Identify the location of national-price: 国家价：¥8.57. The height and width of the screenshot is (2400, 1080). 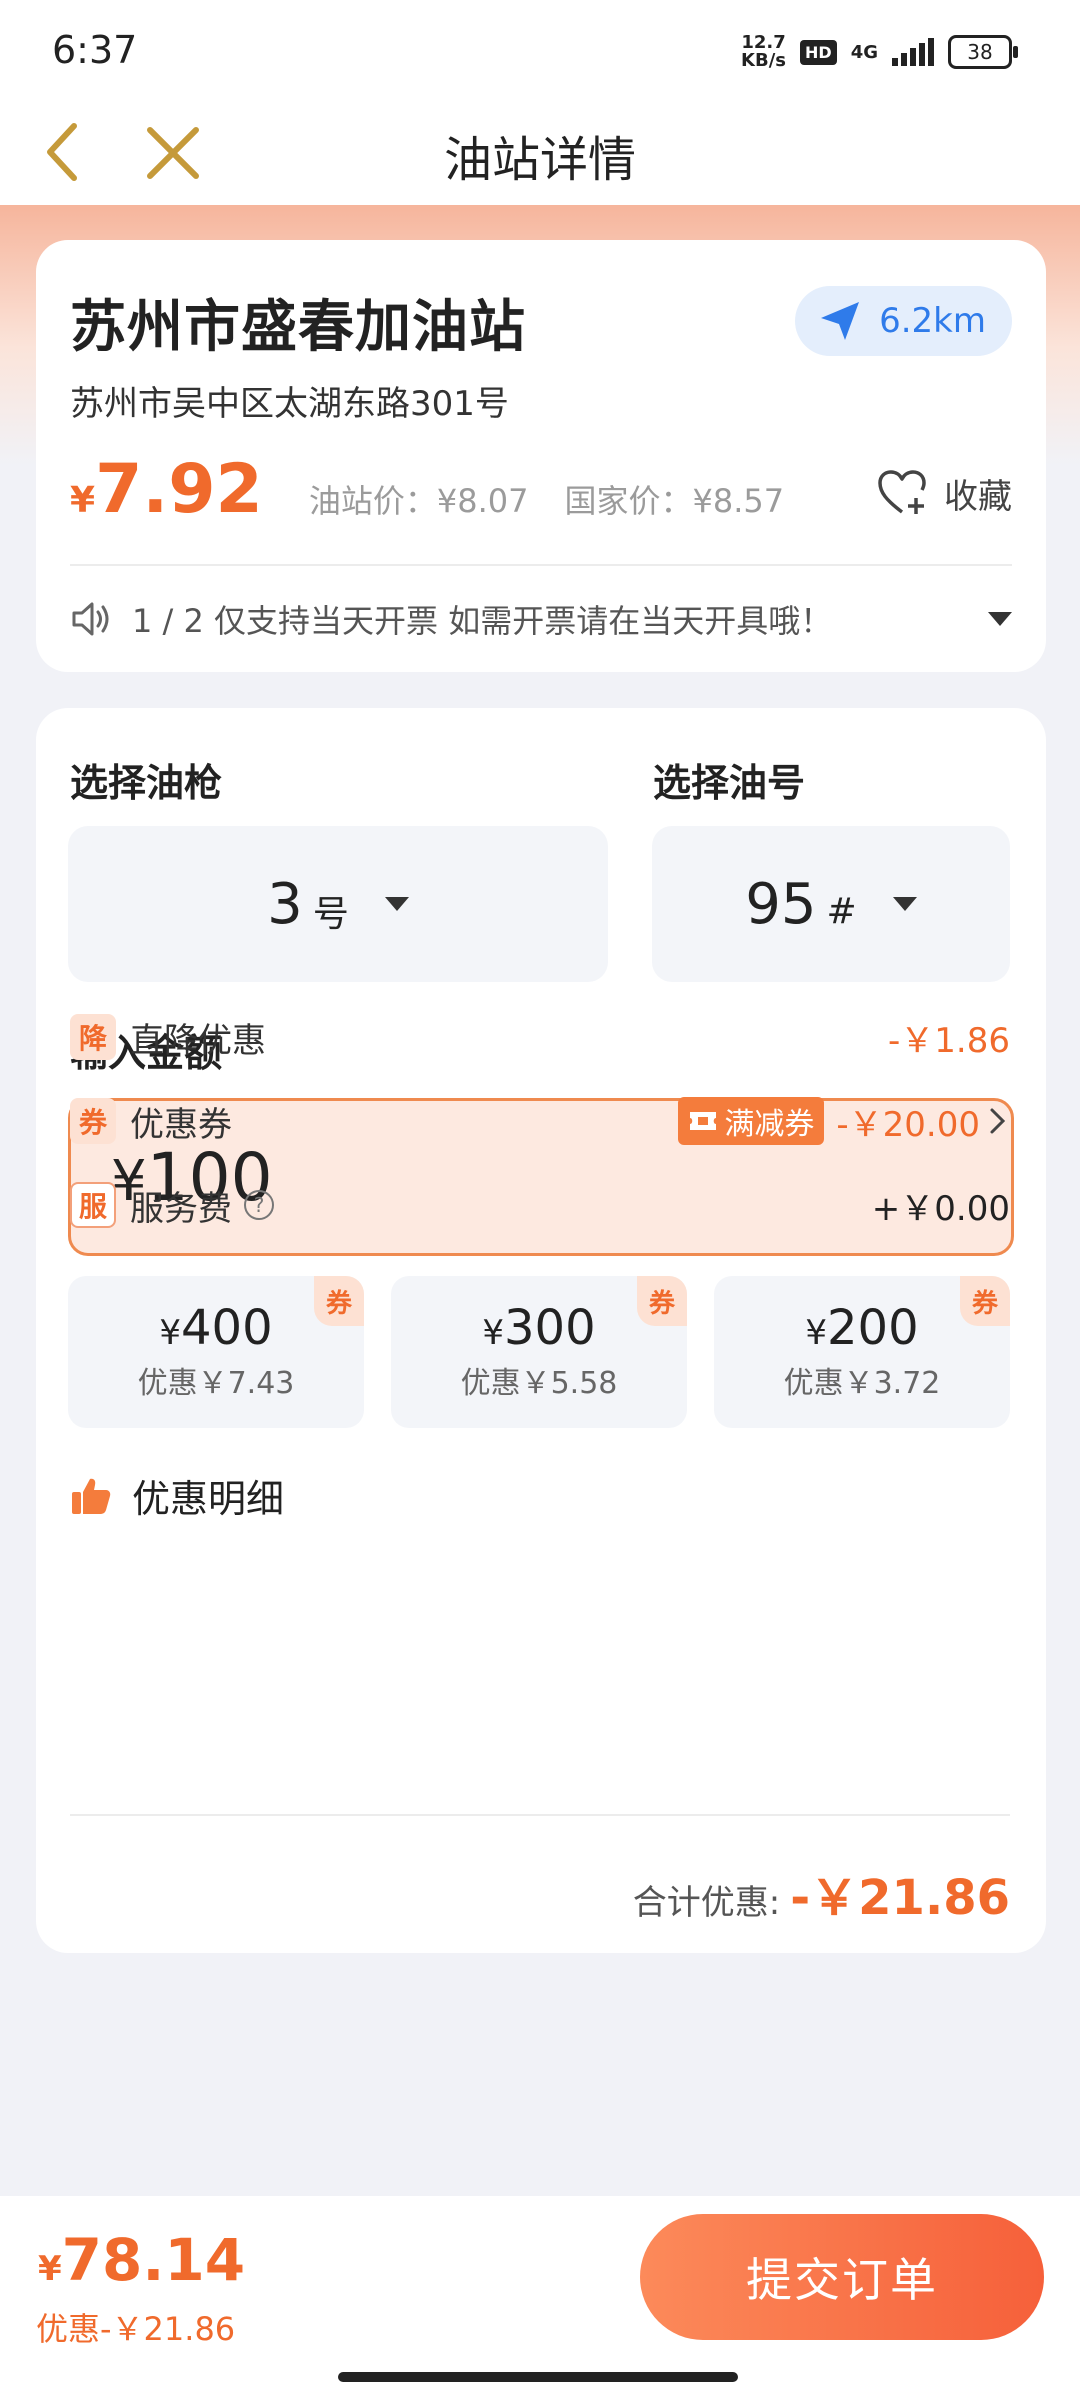
(674, 501).